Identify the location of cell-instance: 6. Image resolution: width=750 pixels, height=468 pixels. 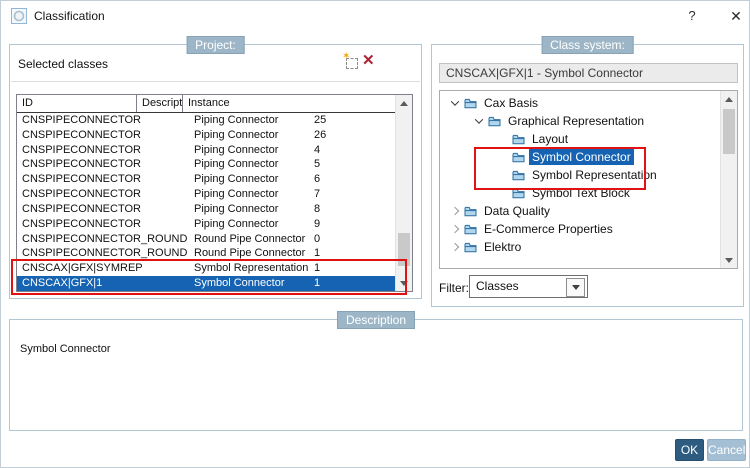
(317, 179).